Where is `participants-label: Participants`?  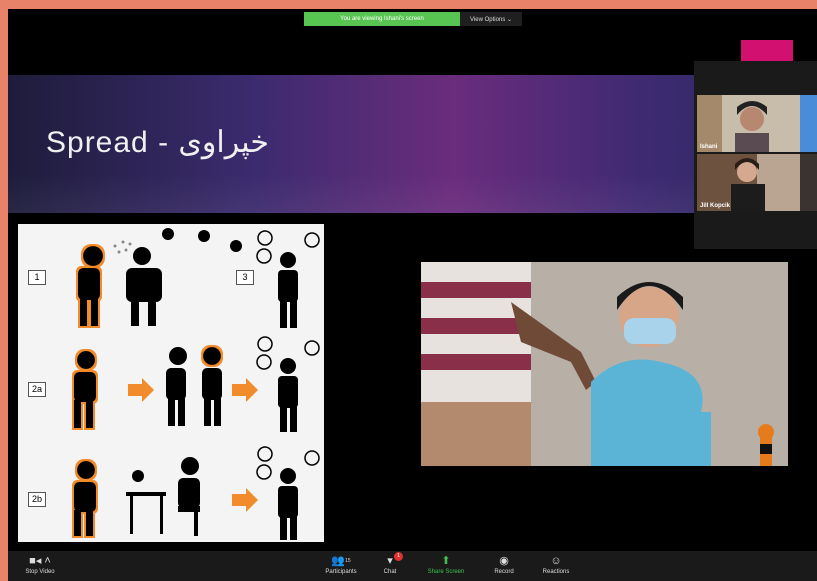
participants-label: Participants is located at coordinates (341, 572).